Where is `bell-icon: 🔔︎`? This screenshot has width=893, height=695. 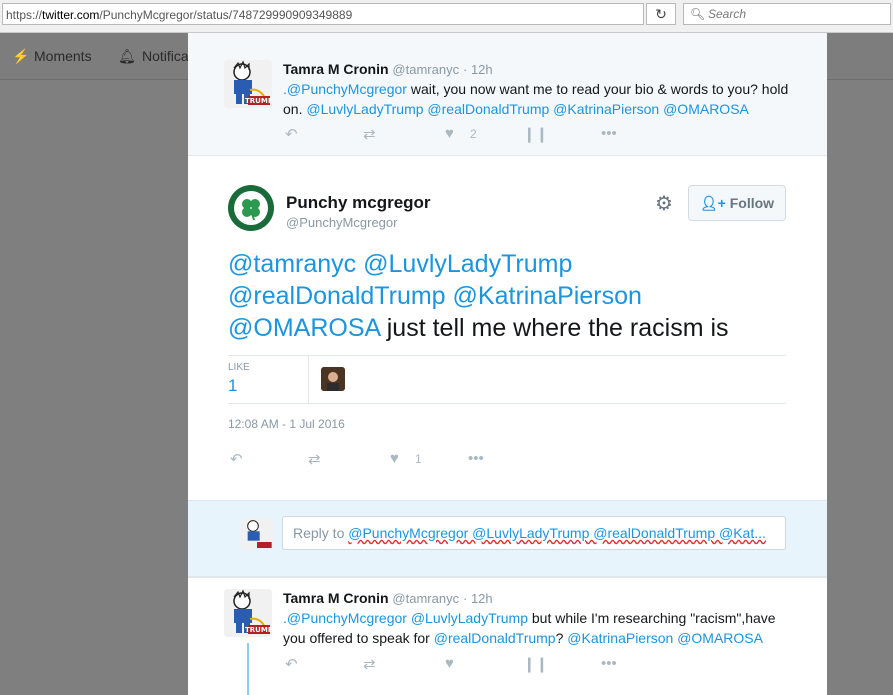
bell-icon: 🔔︎ is located at coordinates (127, 56).